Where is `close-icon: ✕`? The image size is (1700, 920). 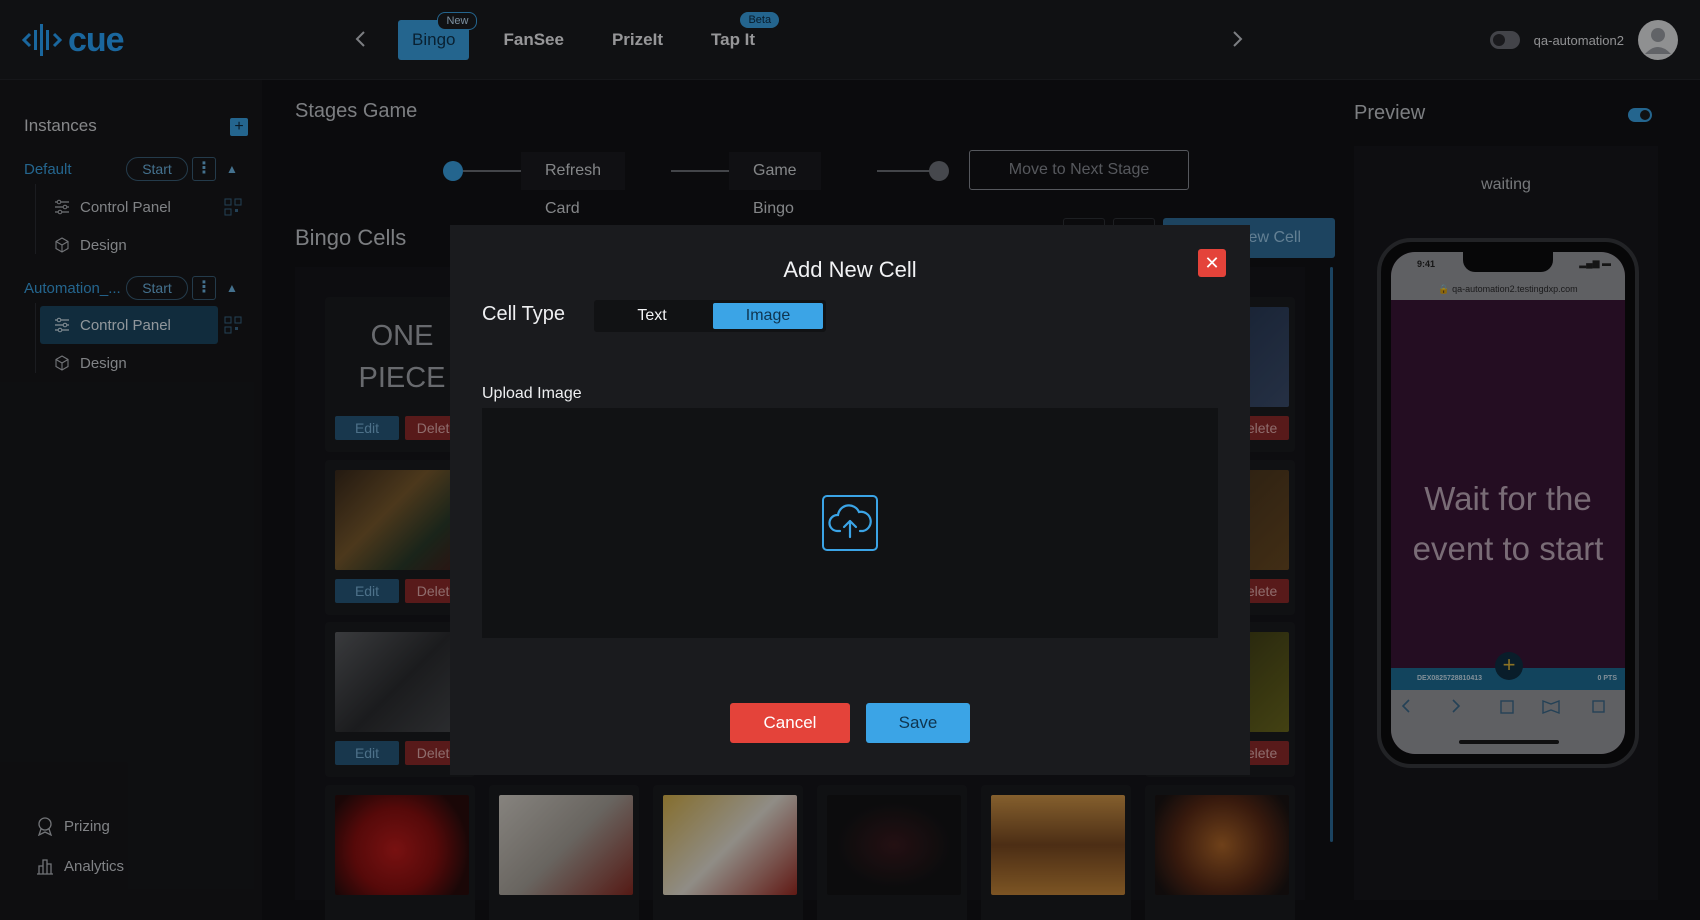 close-icon: ✕ is located at coordinates (1212, 263).